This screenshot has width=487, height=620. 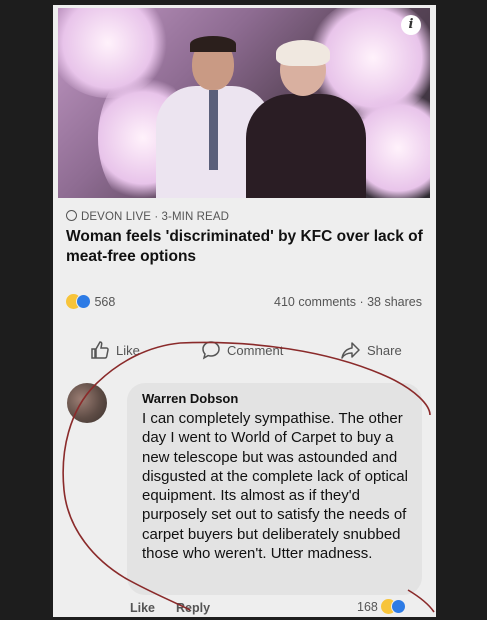 I want to click on comment-share-counts: 410 comments · 38 shares, so click(x=348, y=302).